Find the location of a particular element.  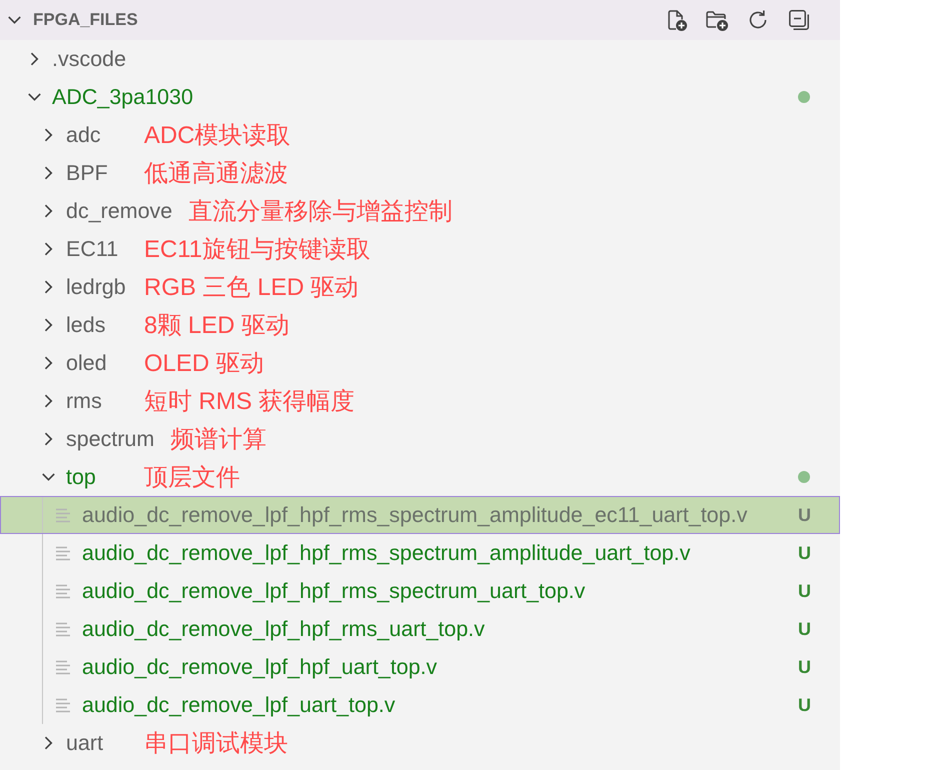

folder-row: adc ADC模块读取 is located at coordinates (420, 135).